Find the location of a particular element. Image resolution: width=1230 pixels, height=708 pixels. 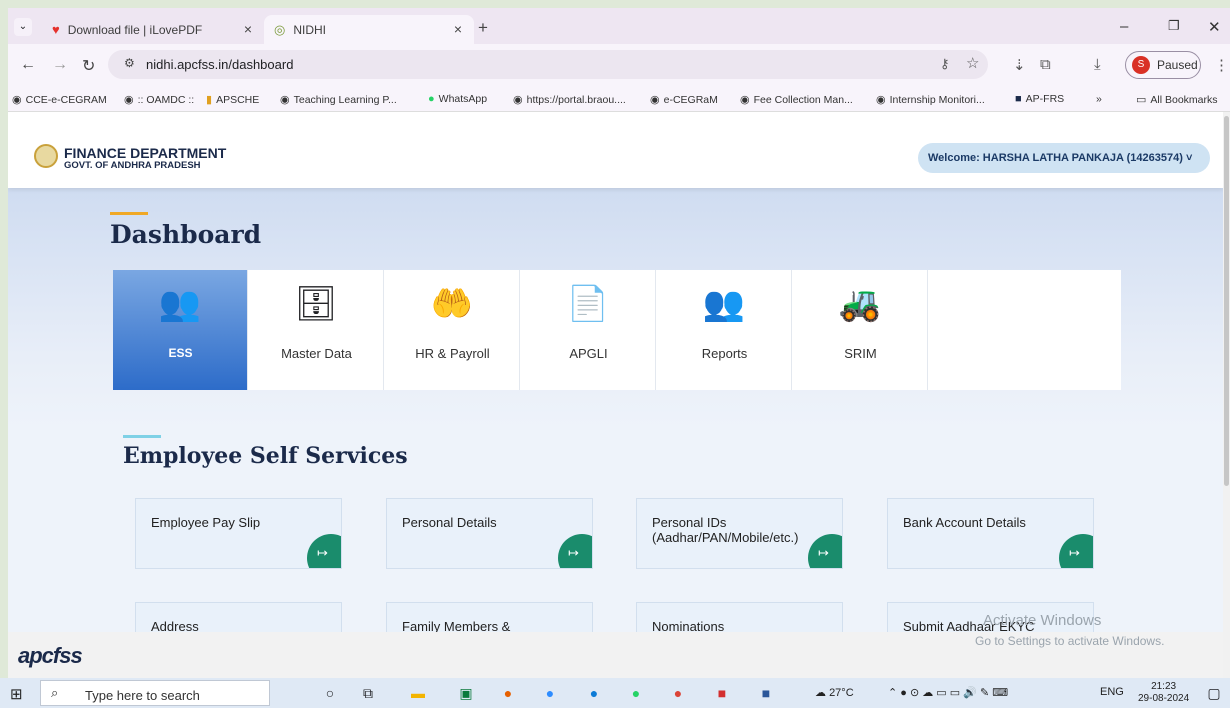

extensions-icon: ⧉ is located at coordinates (1045, 64).